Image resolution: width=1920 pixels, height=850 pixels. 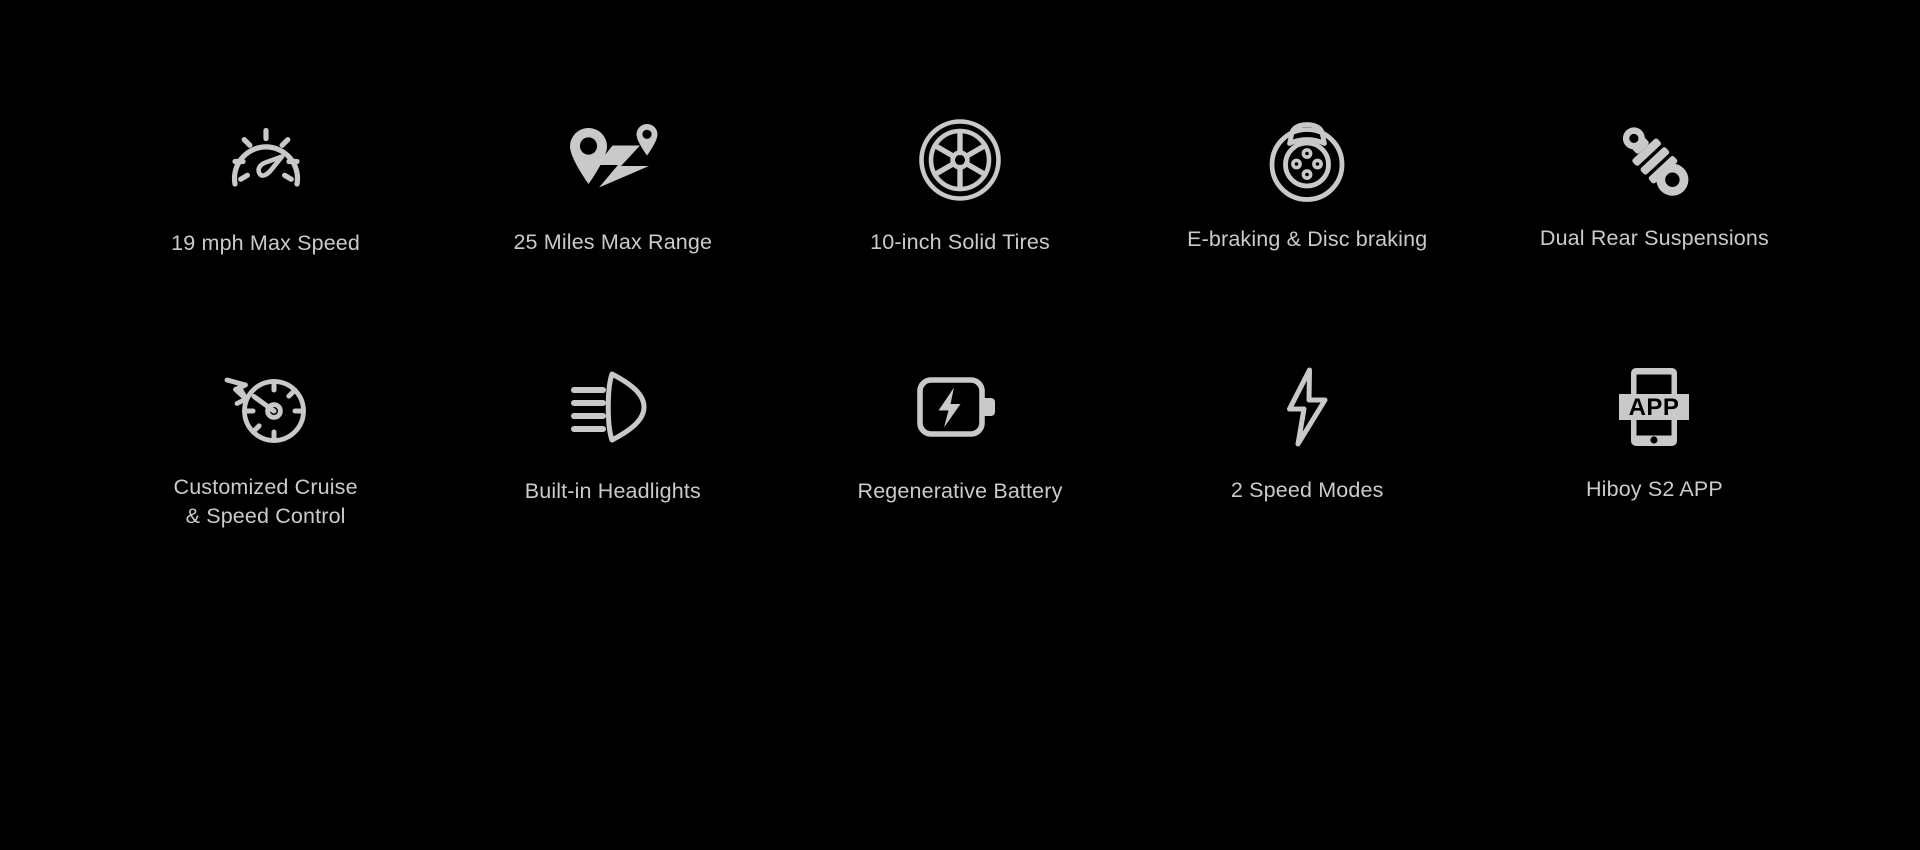 What do you see at coordinates (266, 407) in the screenshot?
I see `cruise-control-dial-icon` at bounding box center [266, 407].